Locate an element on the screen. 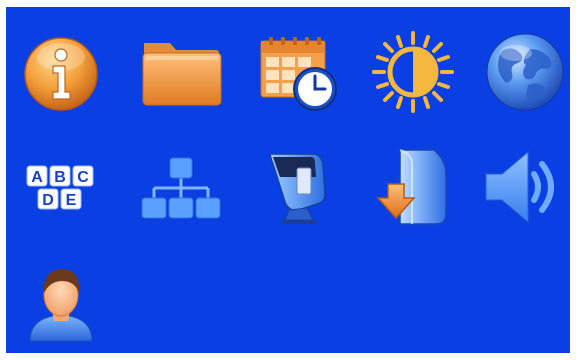  download-icon is located at coordinates (411, 187).